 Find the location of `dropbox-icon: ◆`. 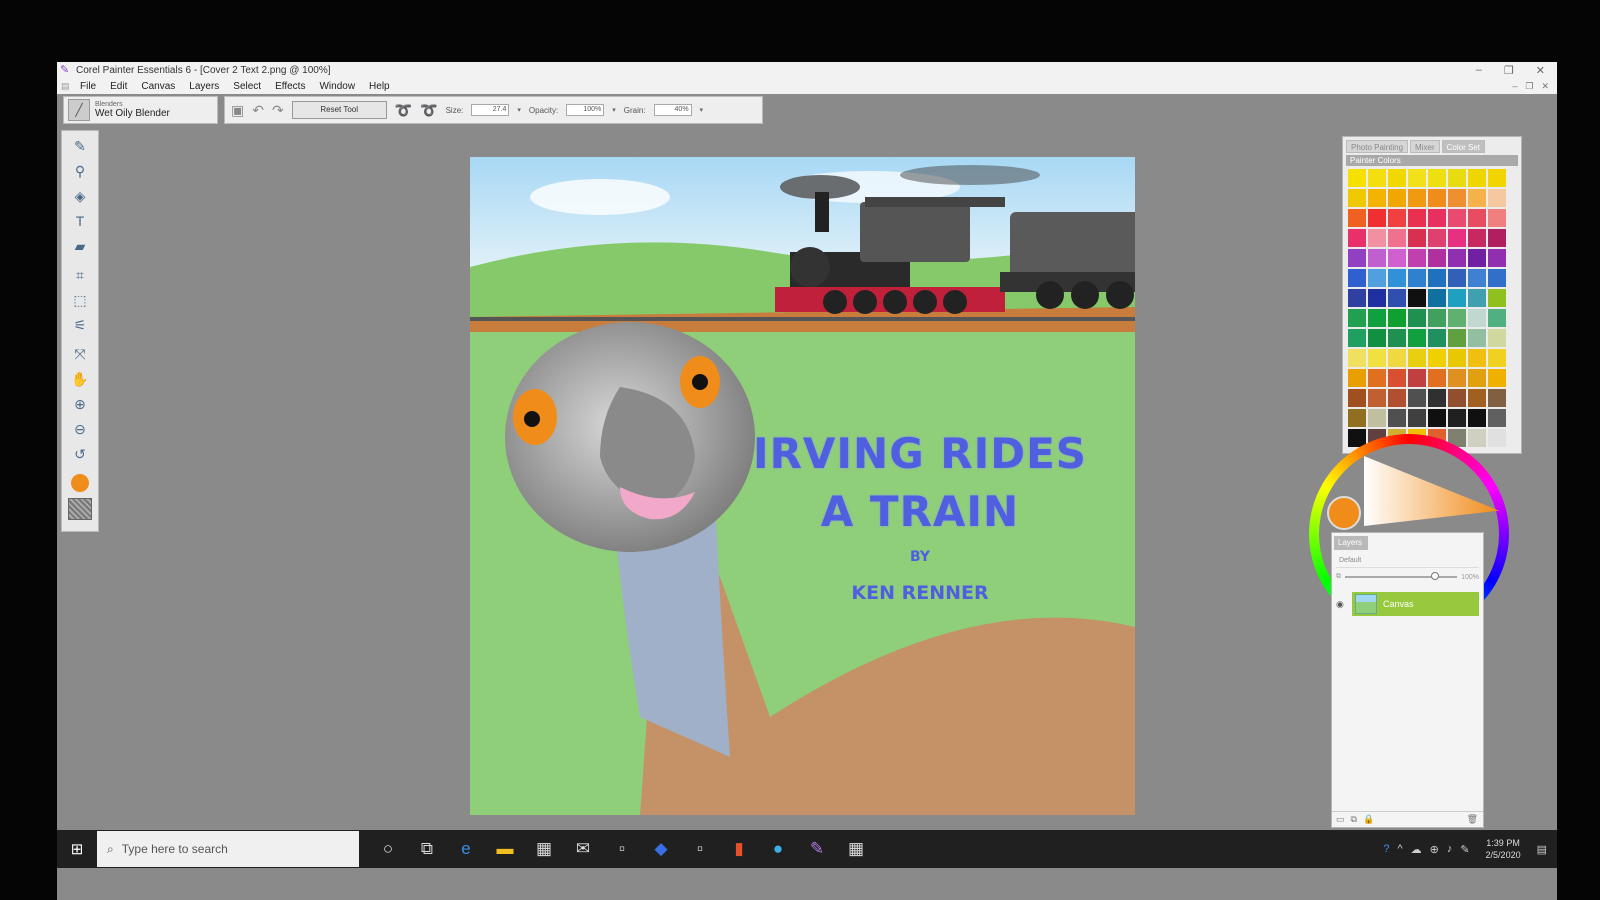

dropbox-icon: ◆ is located at coordinates (661, 849).